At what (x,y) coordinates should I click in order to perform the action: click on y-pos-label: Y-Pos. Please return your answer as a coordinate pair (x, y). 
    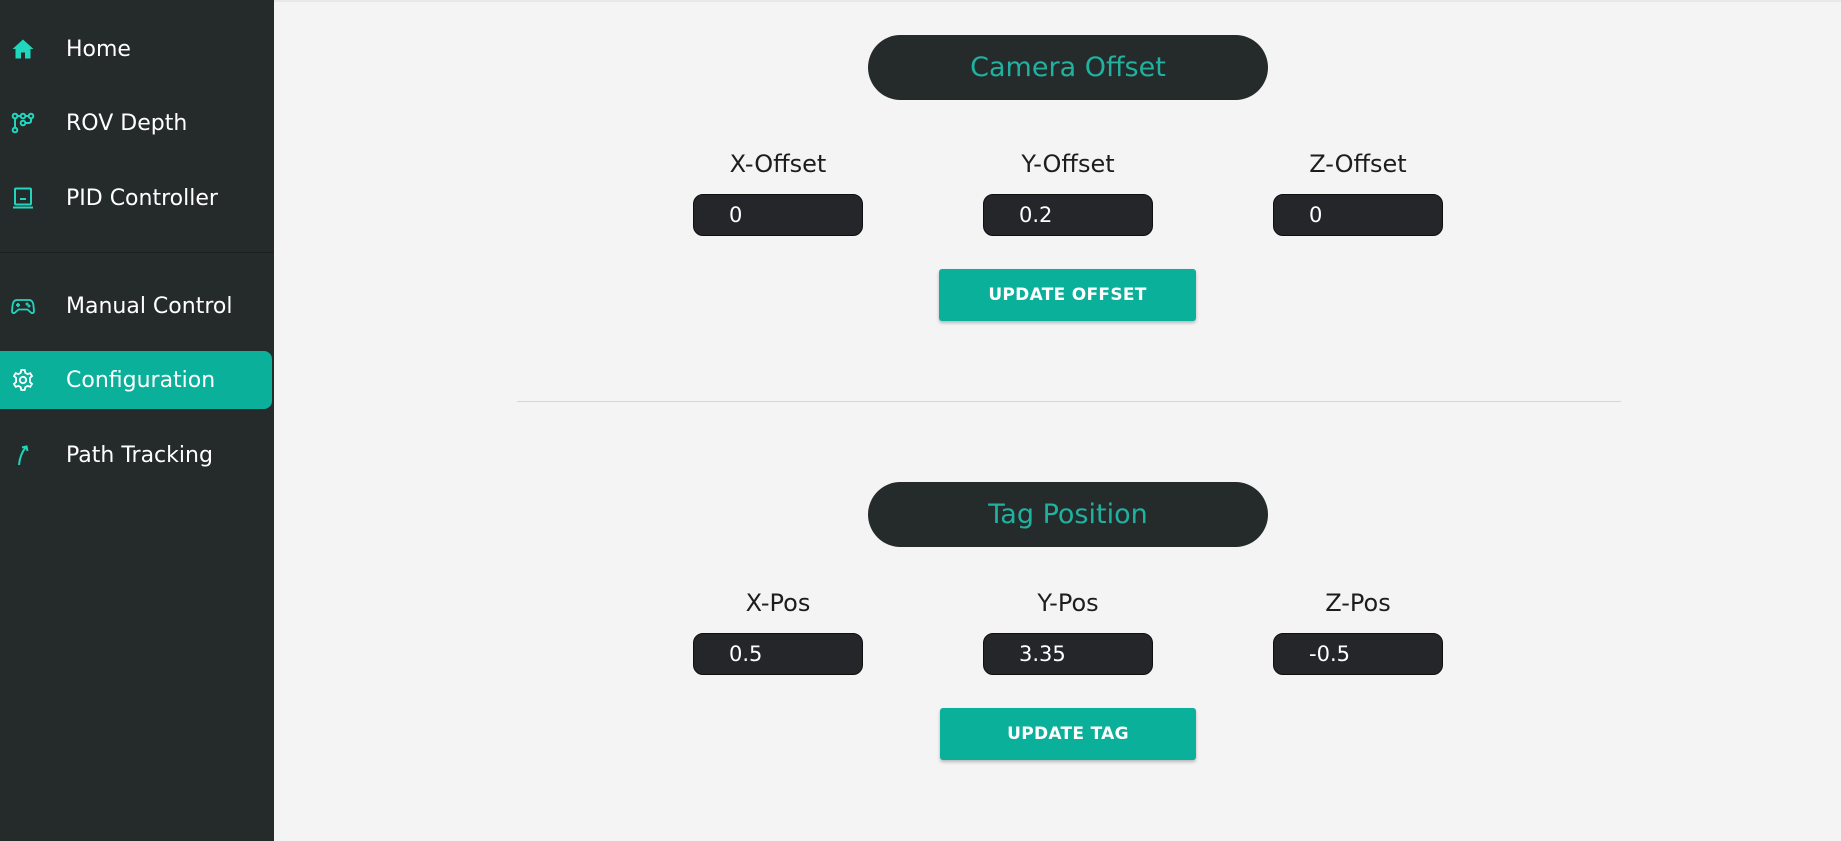
    Looking at the image, I should click on (1068, 603).